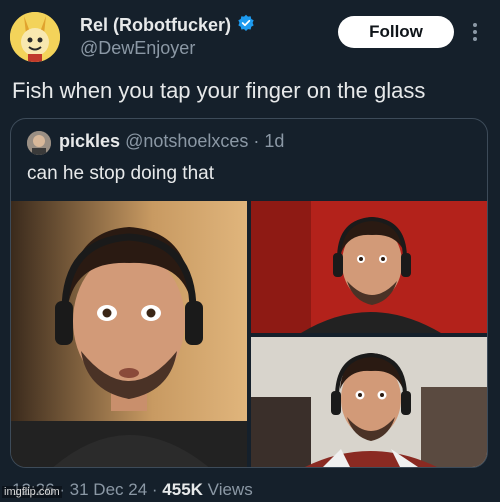  What do you see at coordinates (108, 489) in the screenshot?
I see `tweet-date: · 31 Dec 24 ·` at bounding box center [108, 489].